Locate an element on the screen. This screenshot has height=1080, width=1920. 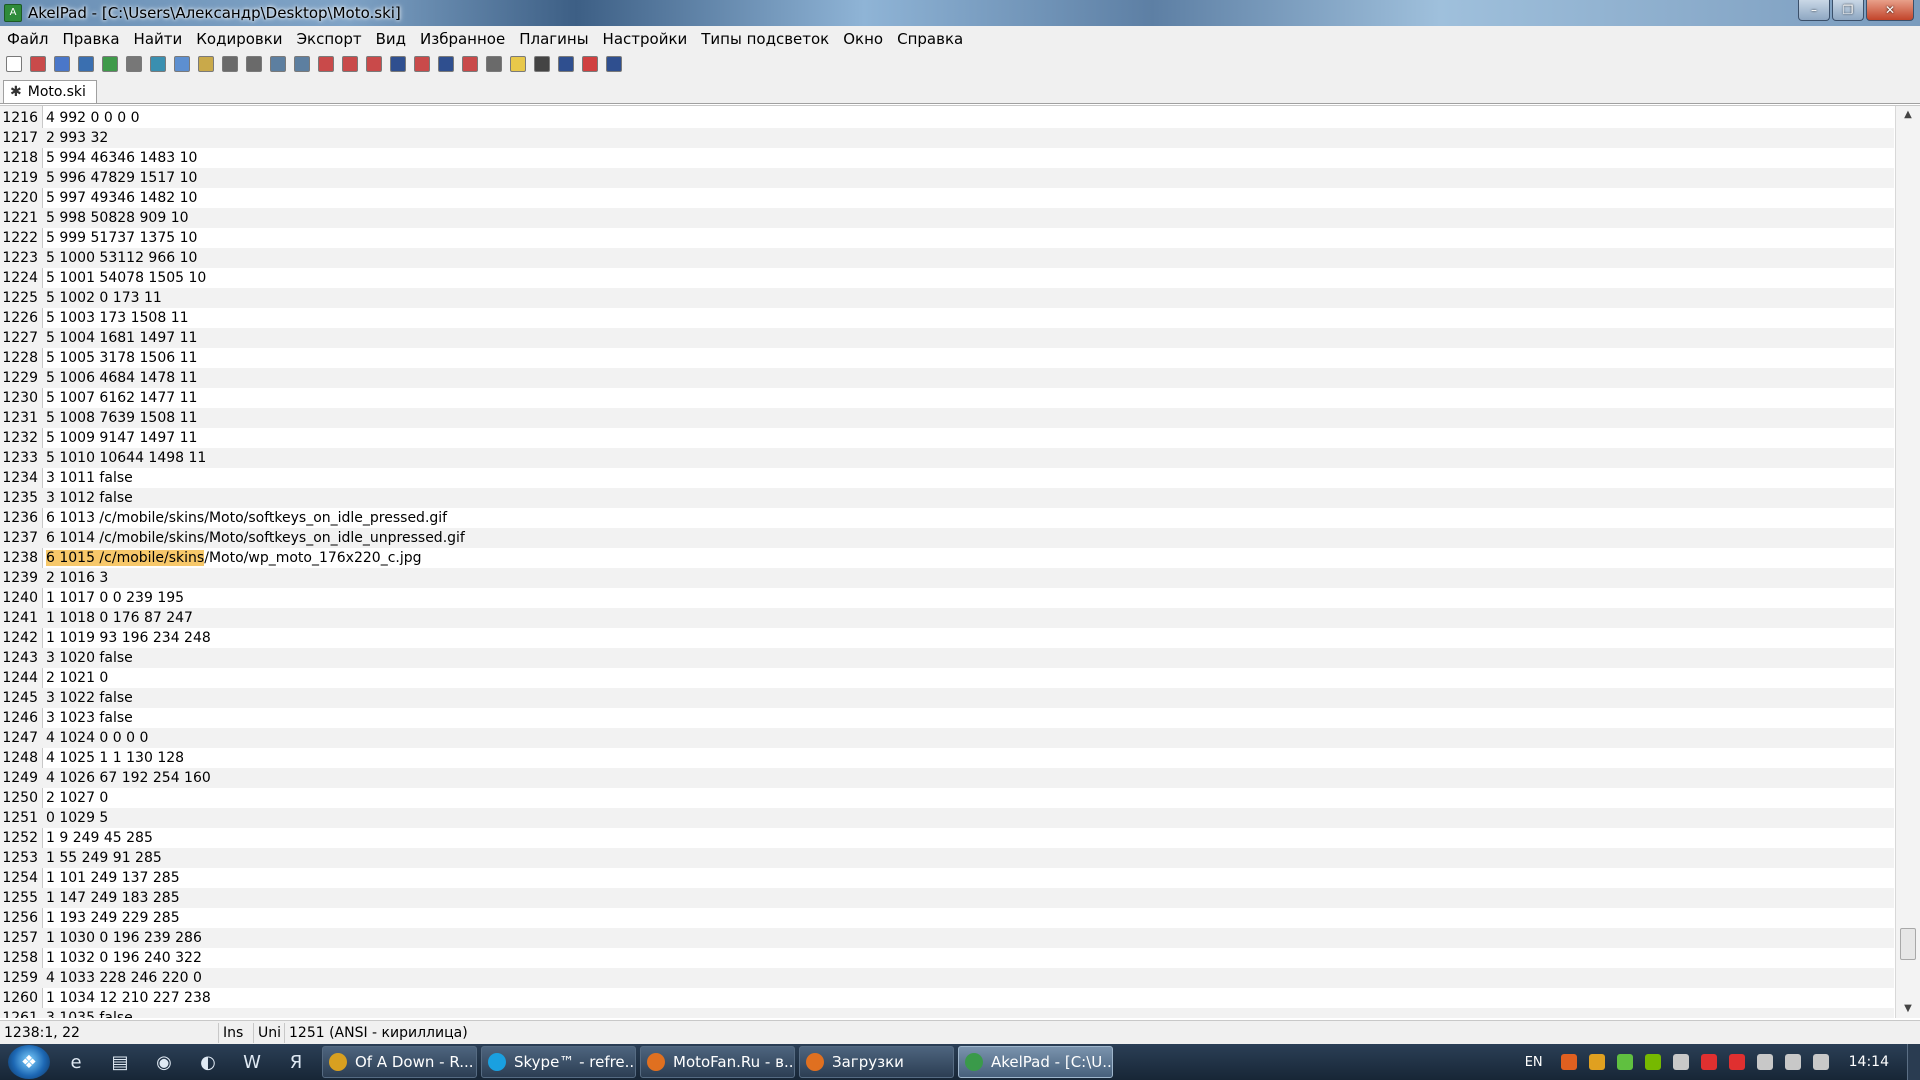
line-text: 1 9 249 45 285 is located at coordinates (97, 838).